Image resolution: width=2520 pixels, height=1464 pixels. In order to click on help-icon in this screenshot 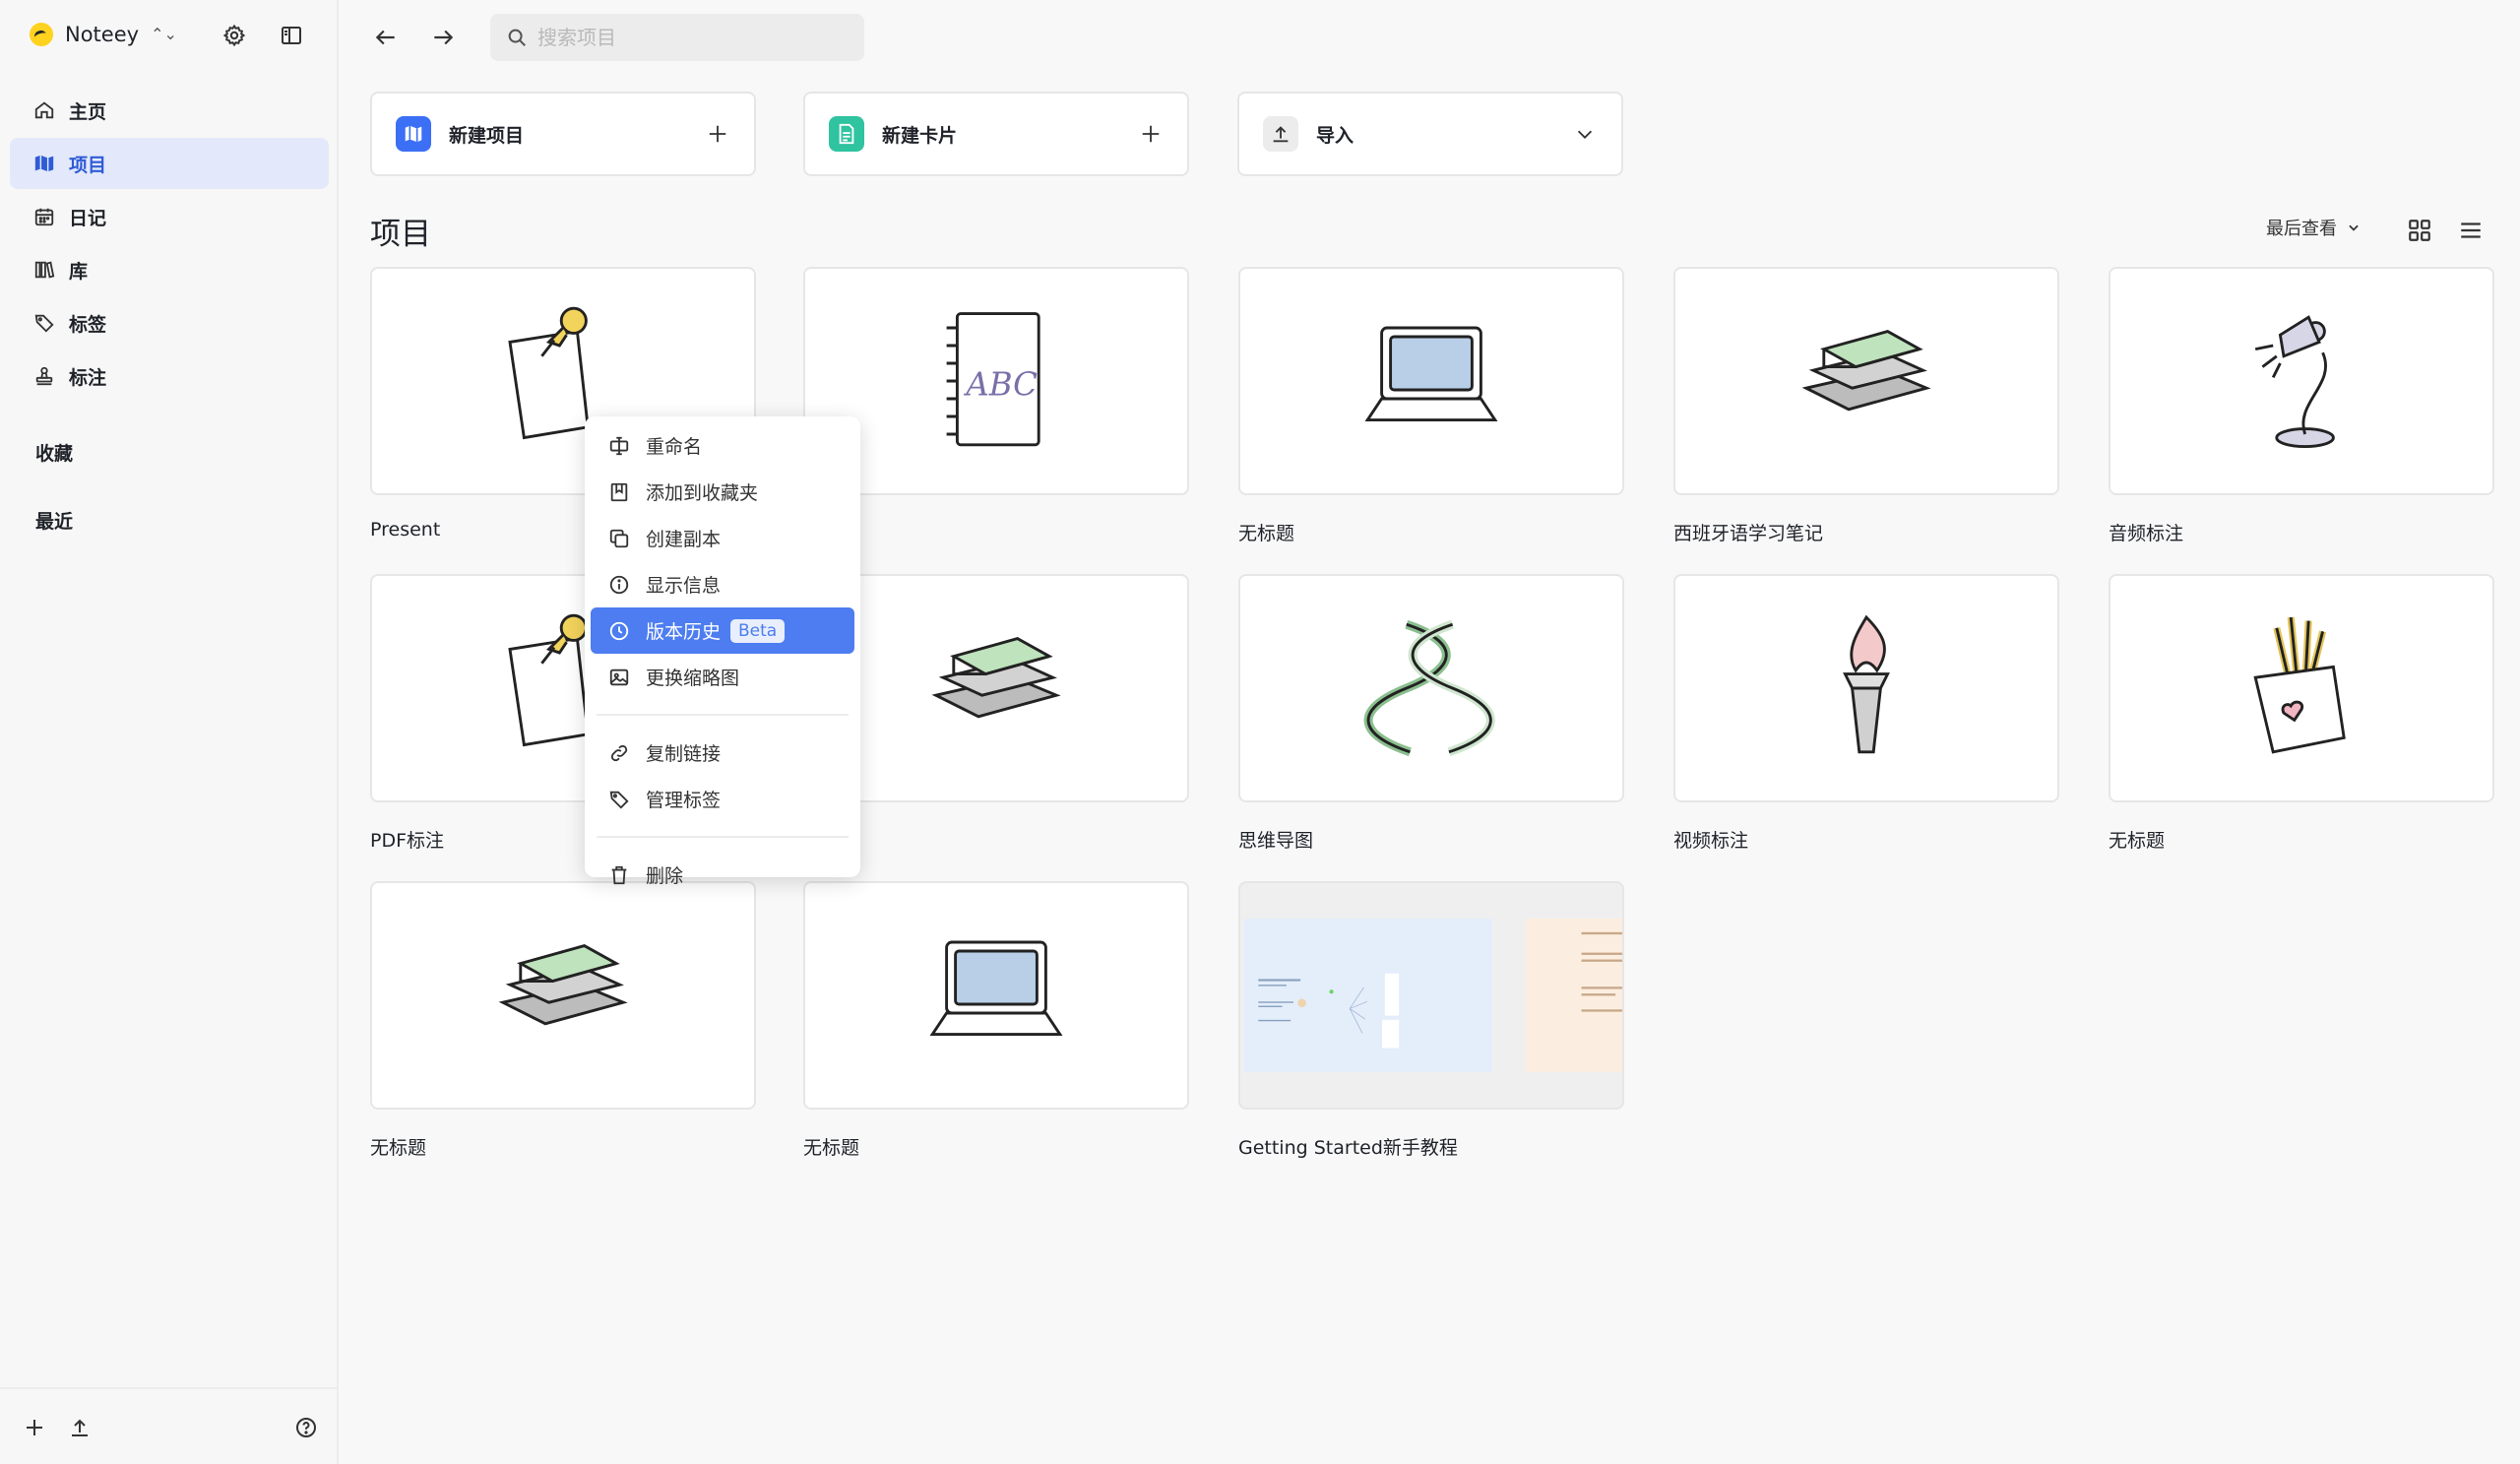, I will do `click(306, 1428)`.